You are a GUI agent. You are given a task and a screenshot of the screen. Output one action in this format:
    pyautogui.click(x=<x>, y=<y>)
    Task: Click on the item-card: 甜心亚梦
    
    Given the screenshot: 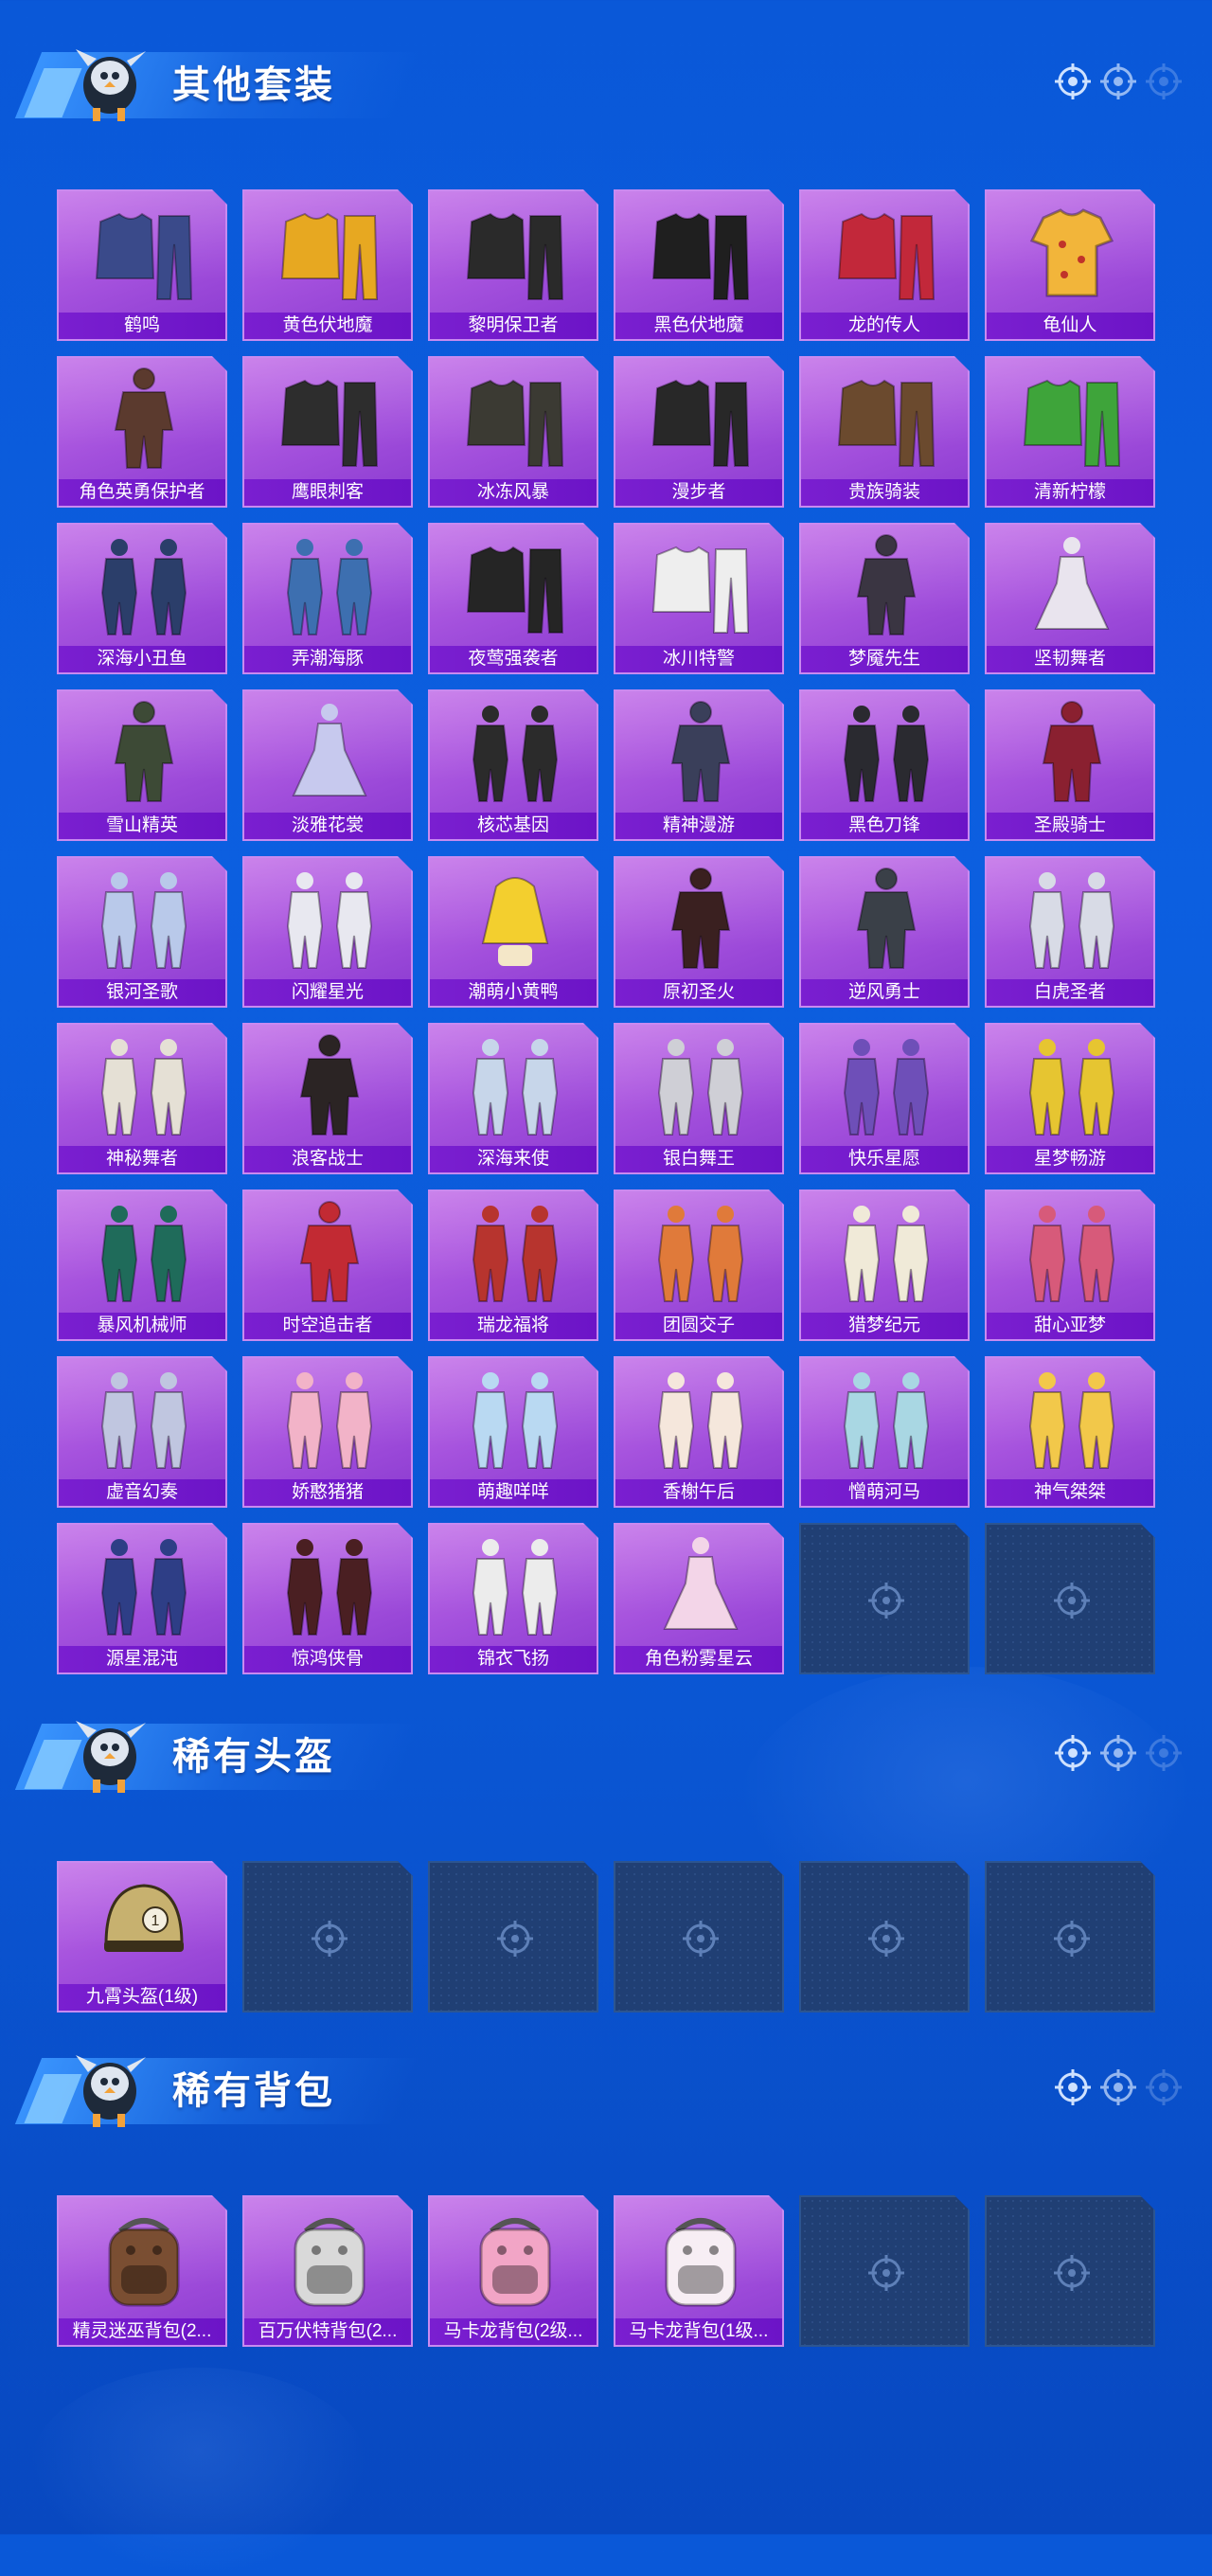 What is the action you would take?
    pyautogui.click(x=1070, y=1265)
    